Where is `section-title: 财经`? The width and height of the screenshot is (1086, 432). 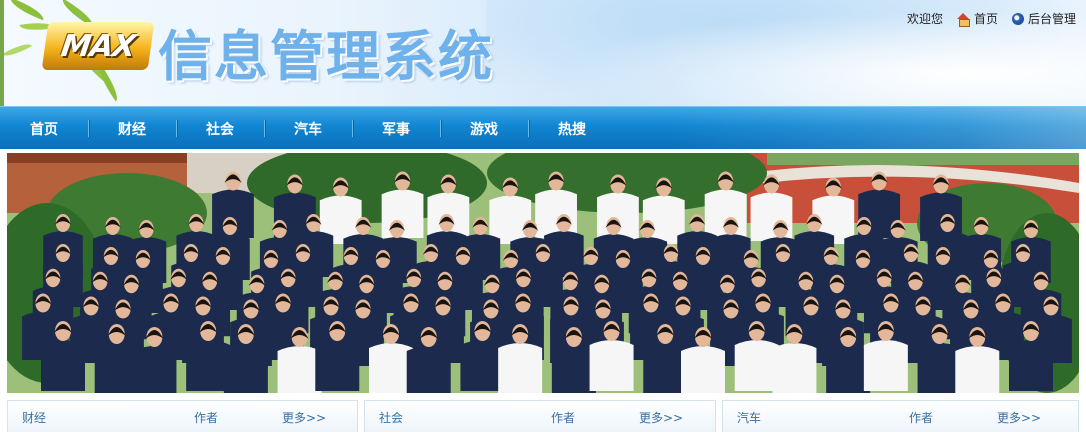 section-title: 财经 is located at coordinates (34, 418).